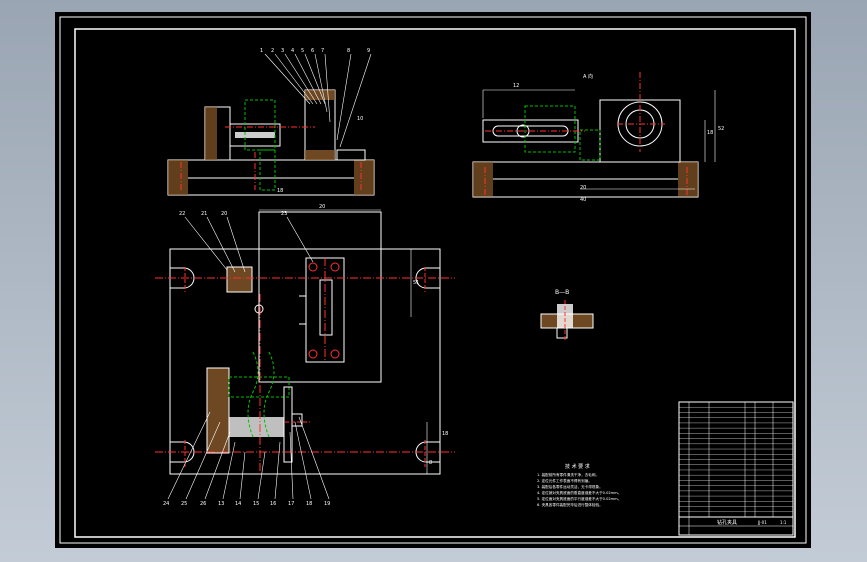  What do you see at coordinates (256, 504) in the screenshot?
I see `balloon: 15` at bounding box center [256, 504].